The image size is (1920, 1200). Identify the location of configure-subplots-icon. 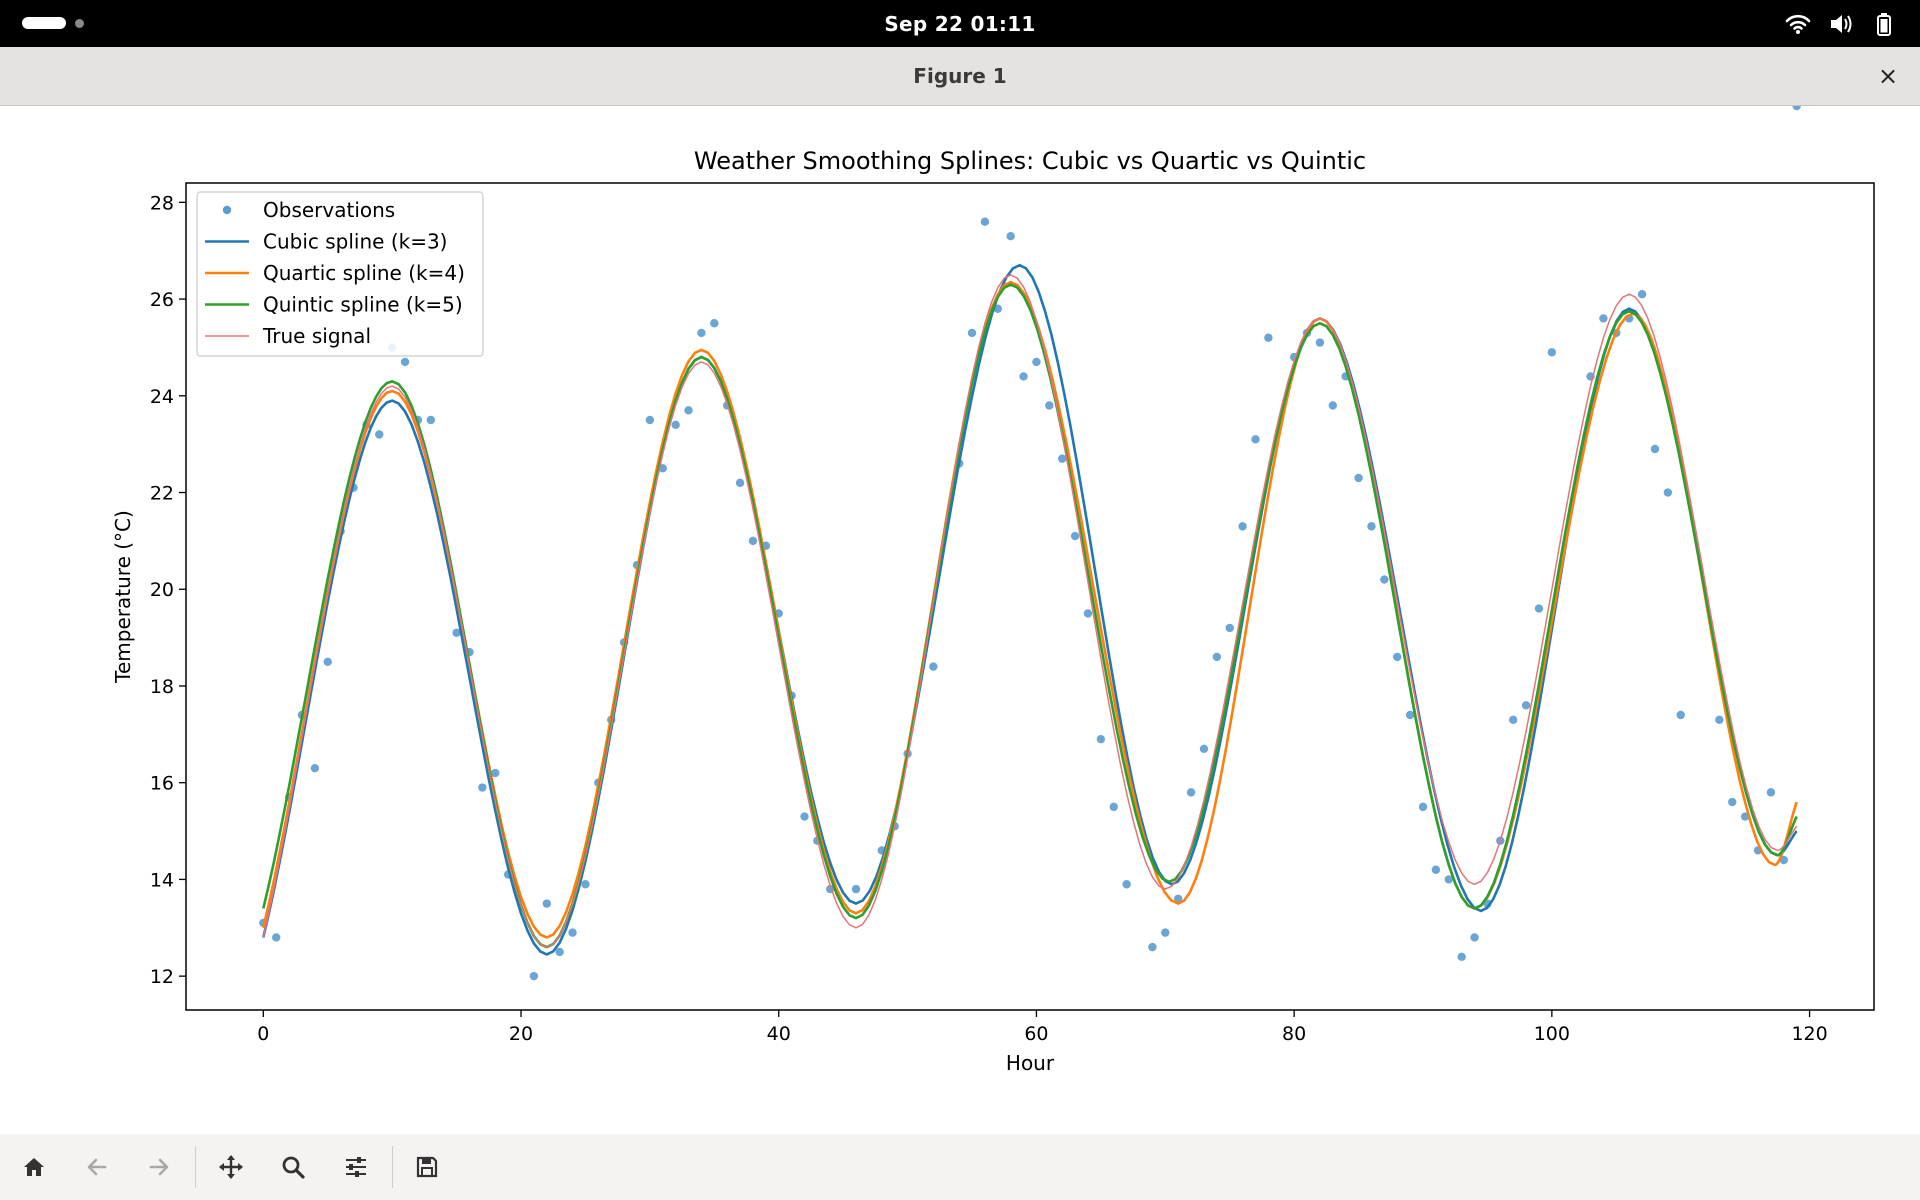
(356, 1167).